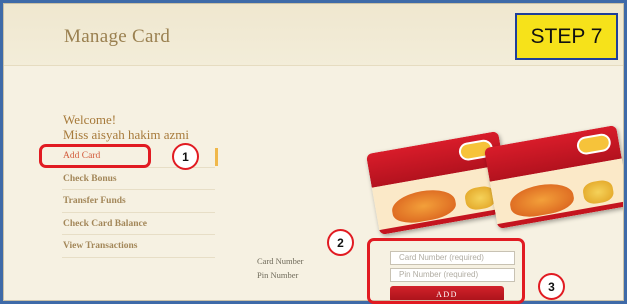 Image resolution: width=627 pixels, height=304 pixels. What do you see at coordinates (100, 246) in the screenshot?
I see `sidebar-item-label: View Transactions` at bounding box center [100, 246].